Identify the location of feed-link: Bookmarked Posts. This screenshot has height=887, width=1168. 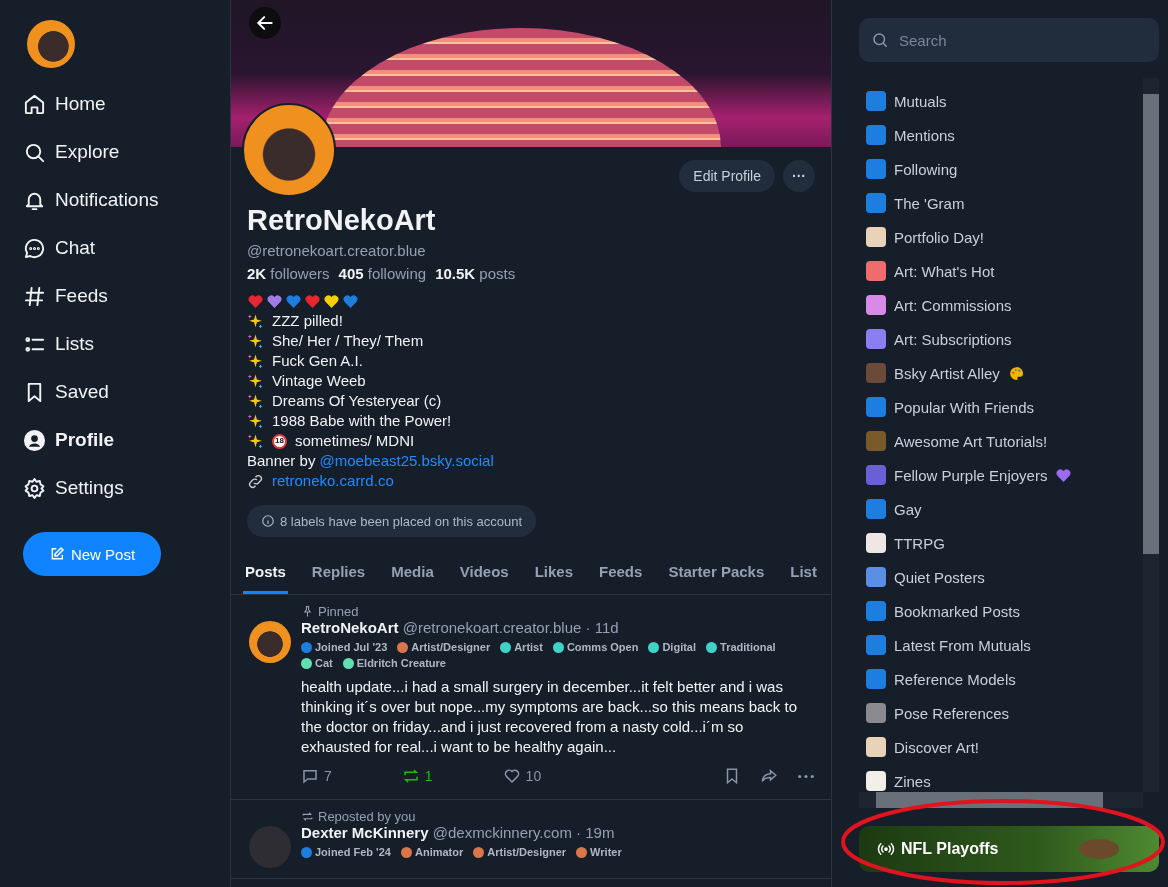
(1004, 611).